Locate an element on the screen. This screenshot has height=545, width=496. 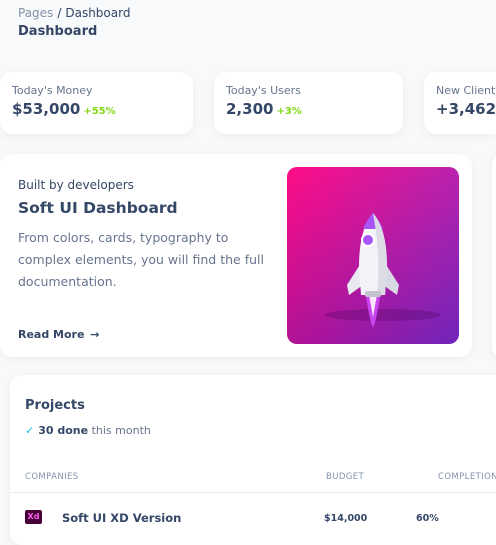
done-suffix: this month is located at coordinates (121, 430).